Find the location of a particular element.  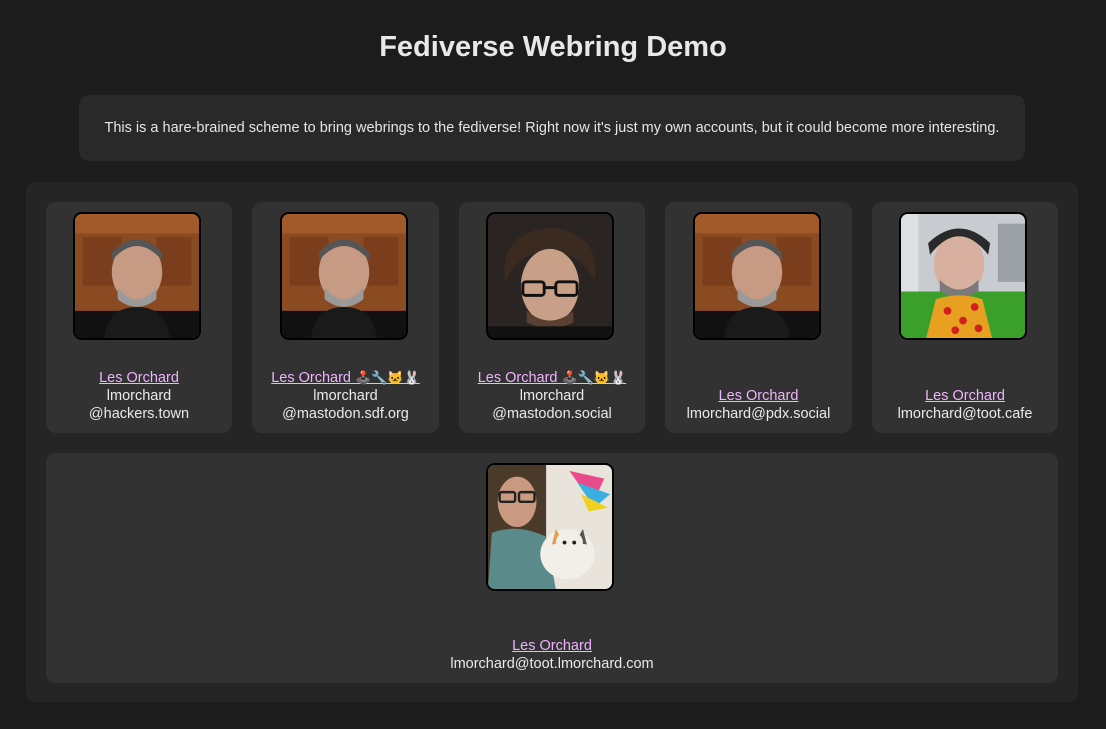

account-instance: @hackers.town is located at coordinates (139, 414).